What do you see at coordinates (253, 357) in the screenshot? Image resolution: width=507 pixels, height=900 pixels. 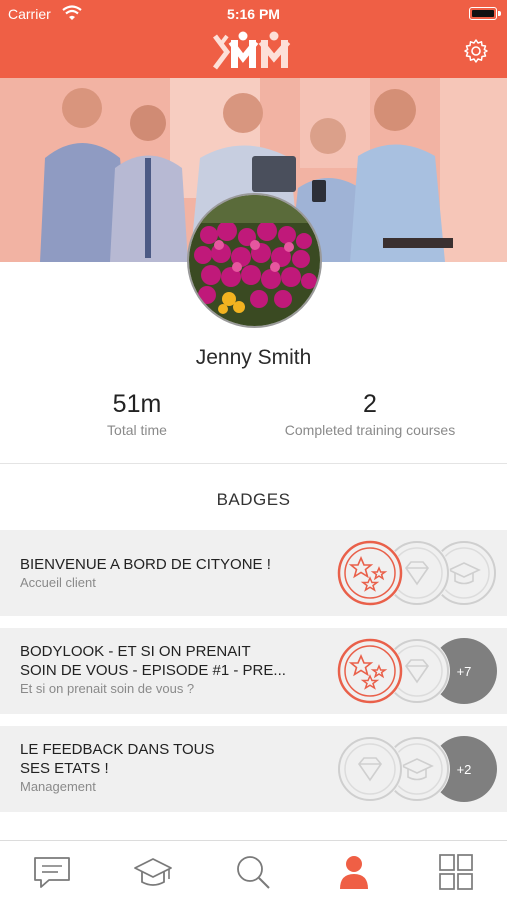 I see `profile-name: Jenny Smith` at bounding box center [253, 357].